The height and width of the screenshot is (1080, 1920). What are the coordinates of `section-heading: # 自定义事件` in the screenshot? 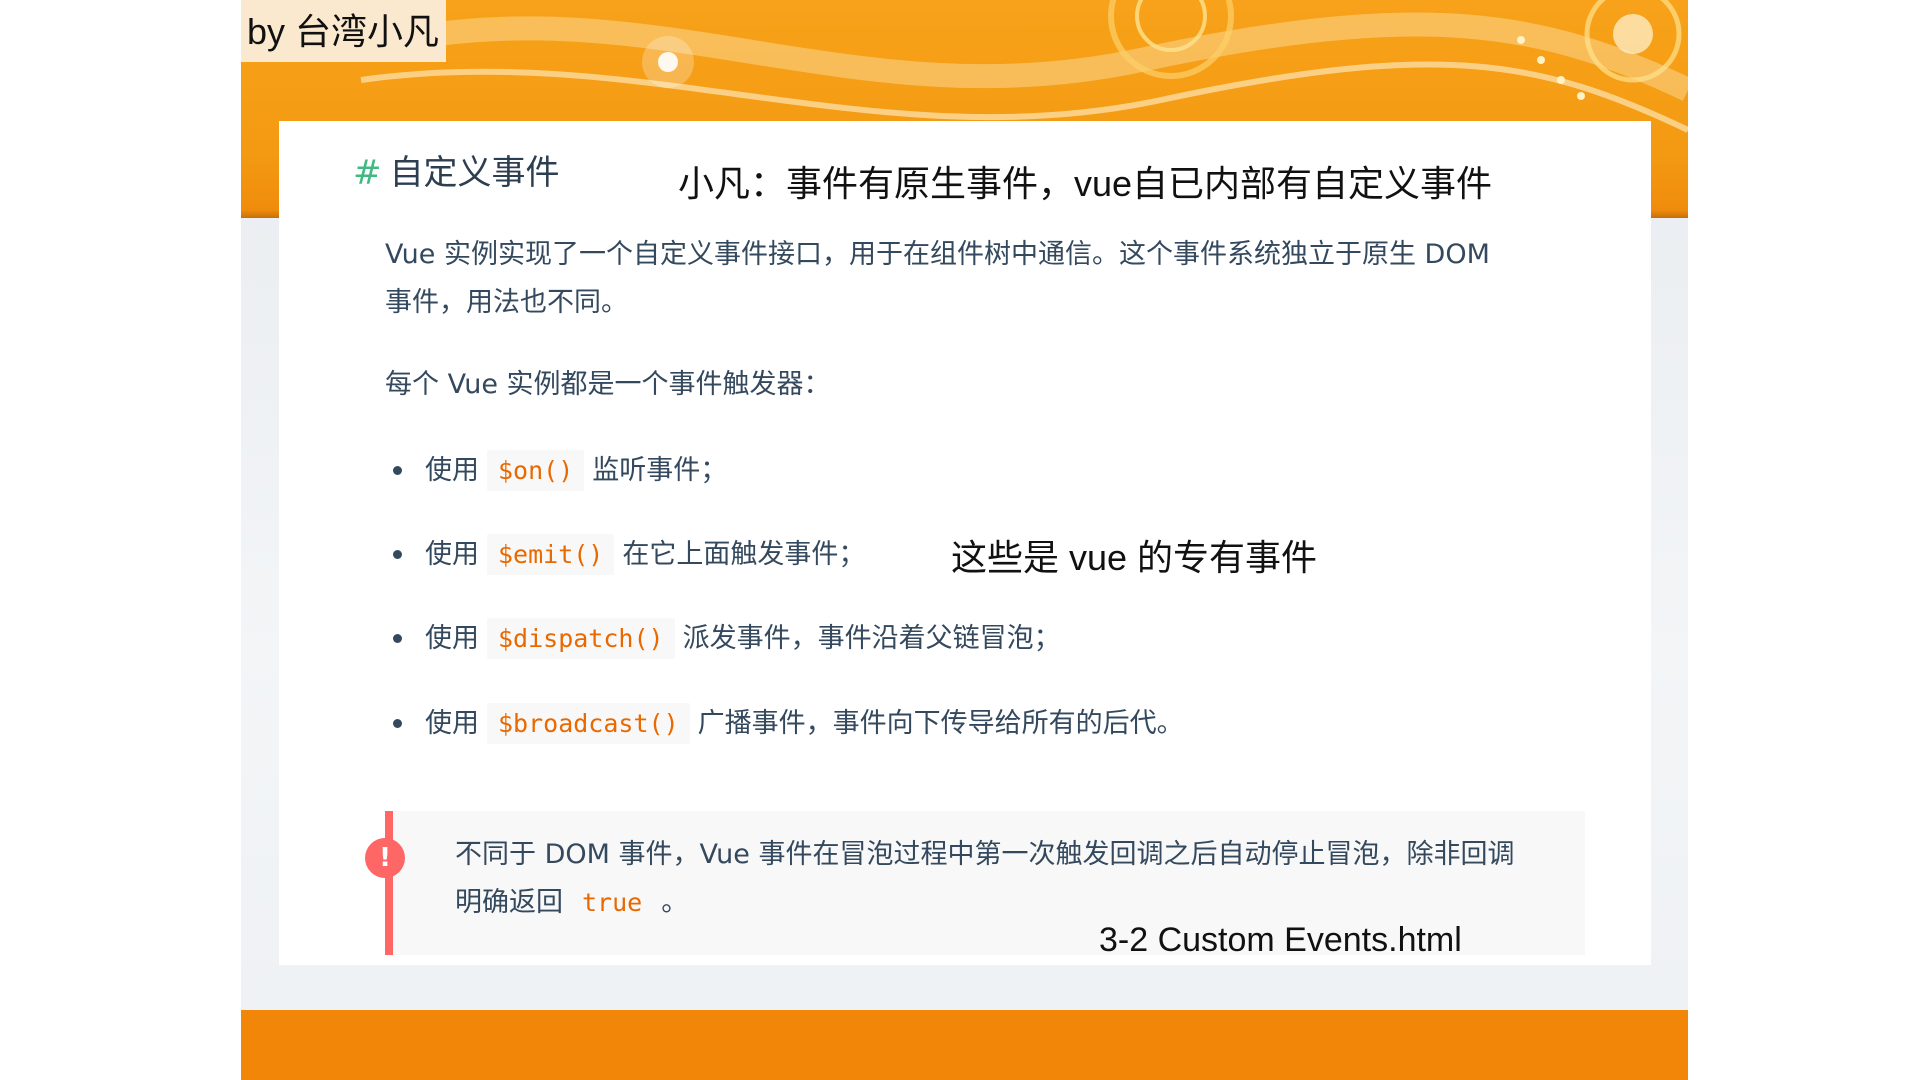 It's located at (456, 169).